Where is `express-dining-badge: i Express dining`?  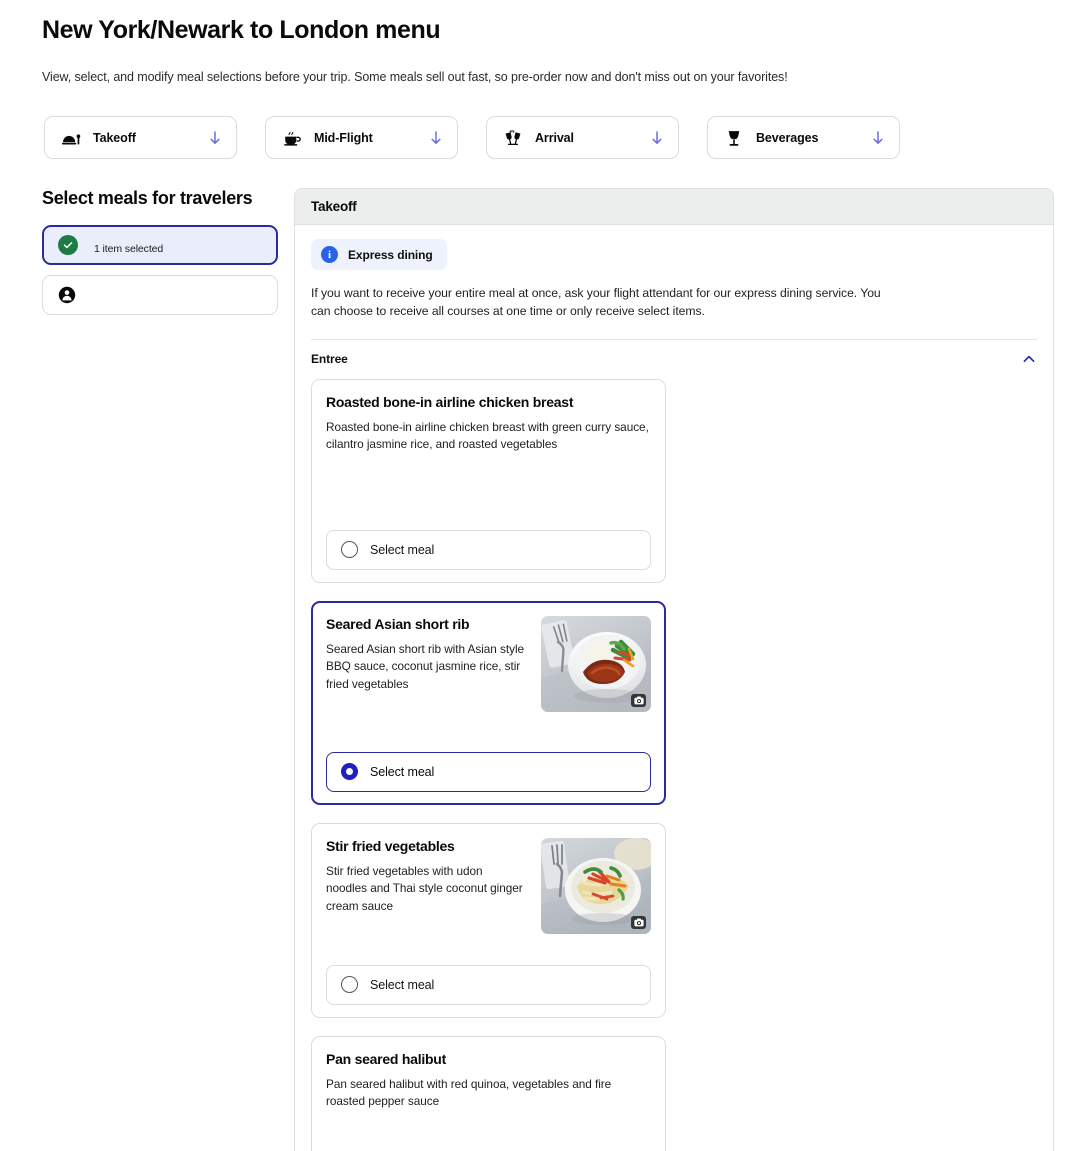
express-dining-badge: i Express dining is located at coordinates (379, 254).